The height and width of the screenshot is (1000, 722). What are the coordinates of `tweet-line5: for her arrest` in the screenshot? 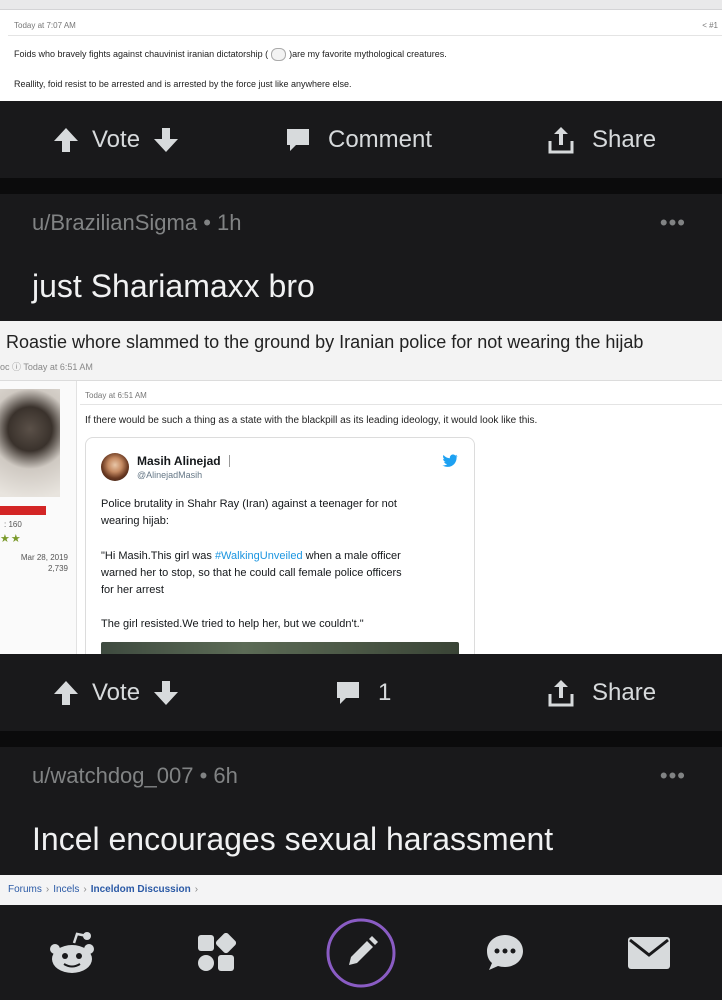 It's located at (132, 590).